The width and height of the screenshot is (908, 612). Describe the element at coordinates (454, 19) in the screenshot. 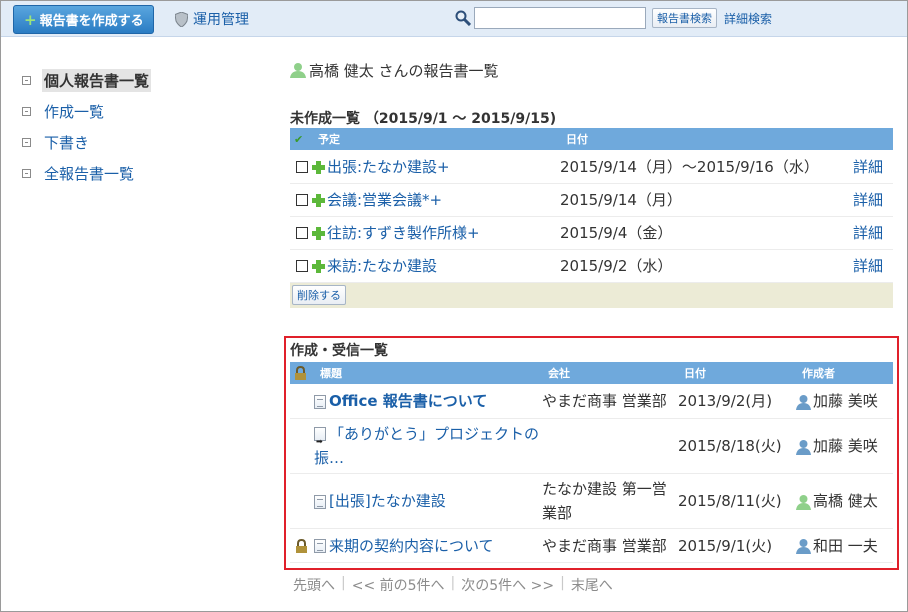

I see `top-toolbar: + 報告書を作成する 運用管理 報告書検索 詳細検索` at that location.